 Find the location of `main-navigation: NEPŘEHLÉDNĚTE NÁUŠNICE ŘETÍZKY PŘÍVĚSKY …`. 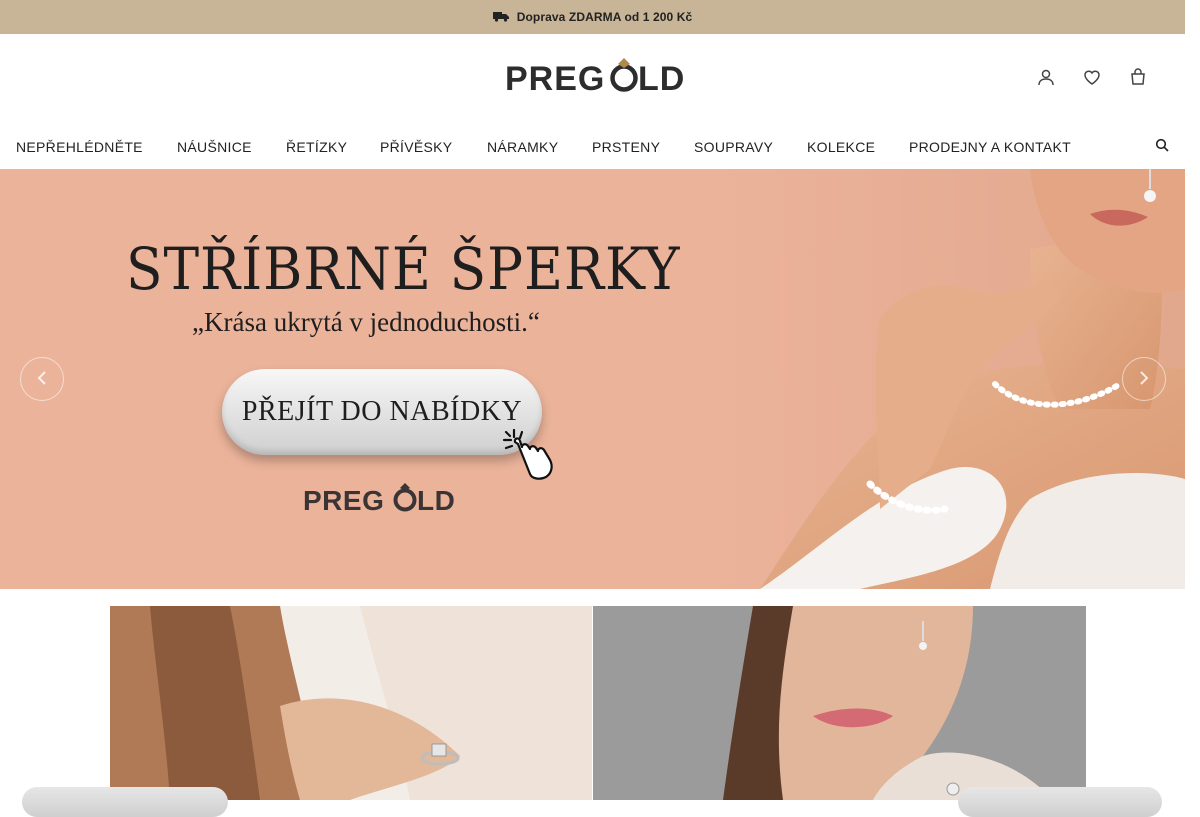

main-navigation: NEPŘEHLÉDNĚTE NÁUŠNICE ŘETÍZKY PŘÍVĚSKY … is located at coordinates (592, 147).